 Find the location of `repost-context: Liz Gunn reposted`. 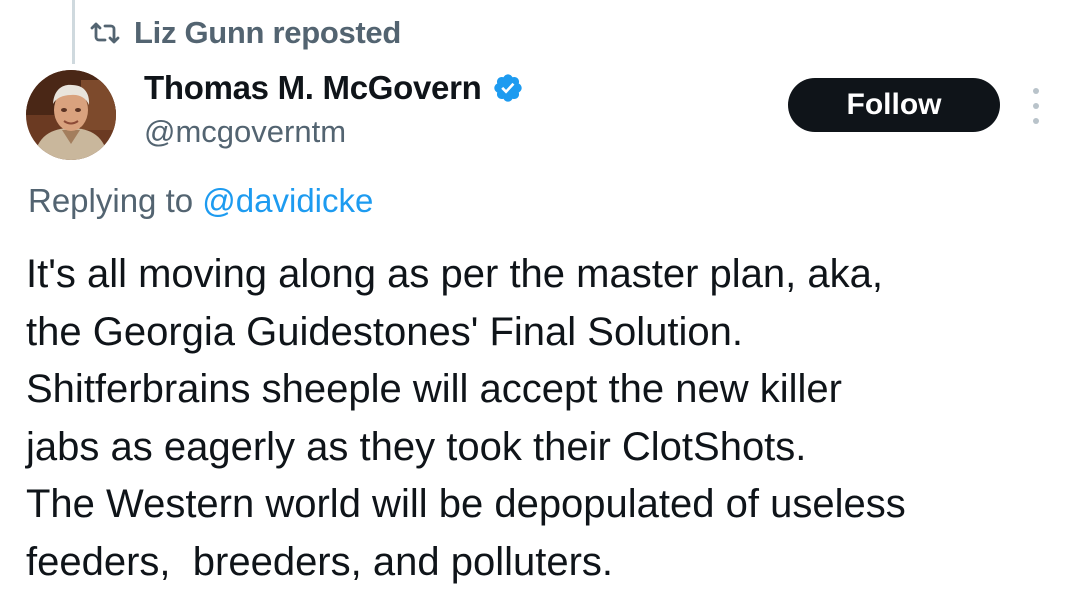

repost-context: Liz Gunn reposted is located at coordinates (245, 33).